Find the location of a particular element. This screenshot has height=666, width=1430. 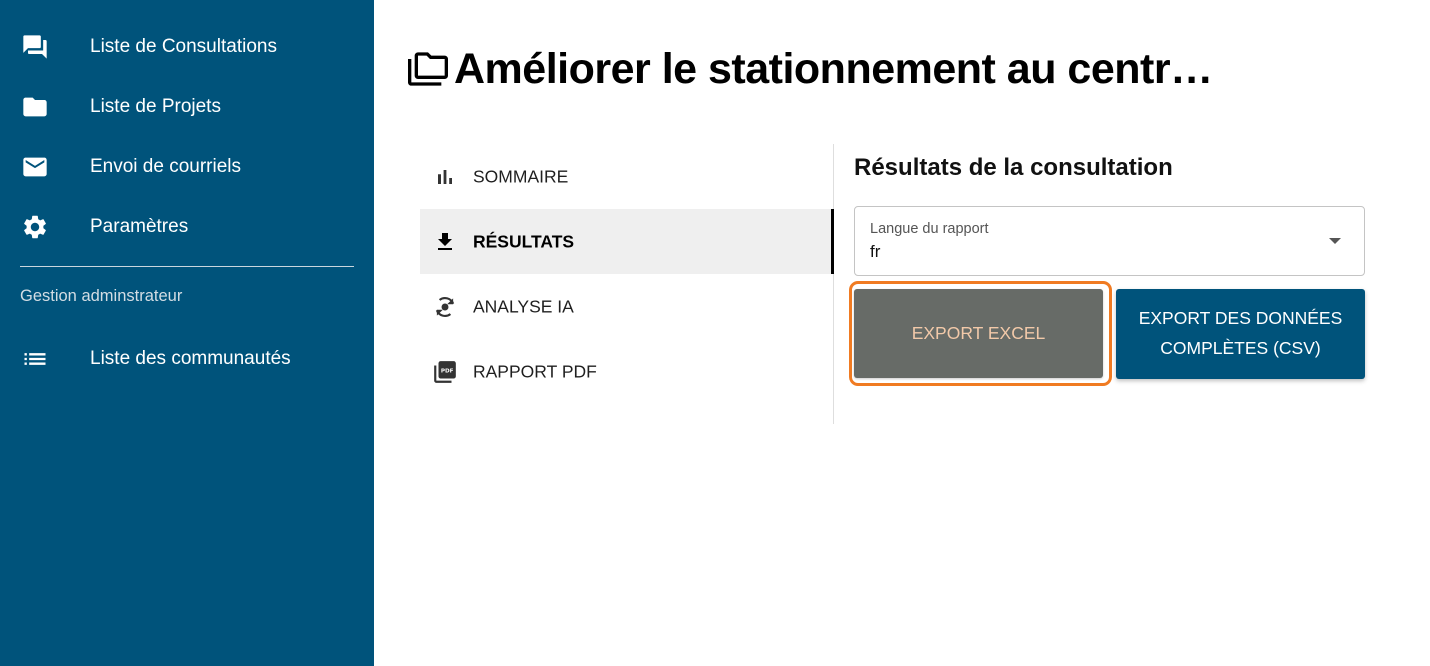

list-icon is located at coordinates (35, 359).